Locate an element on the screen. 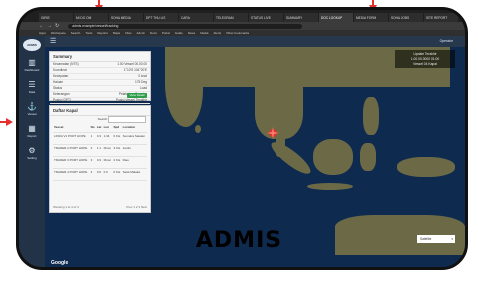  bookmark-item: Maps is located at coordinates (116, 33).